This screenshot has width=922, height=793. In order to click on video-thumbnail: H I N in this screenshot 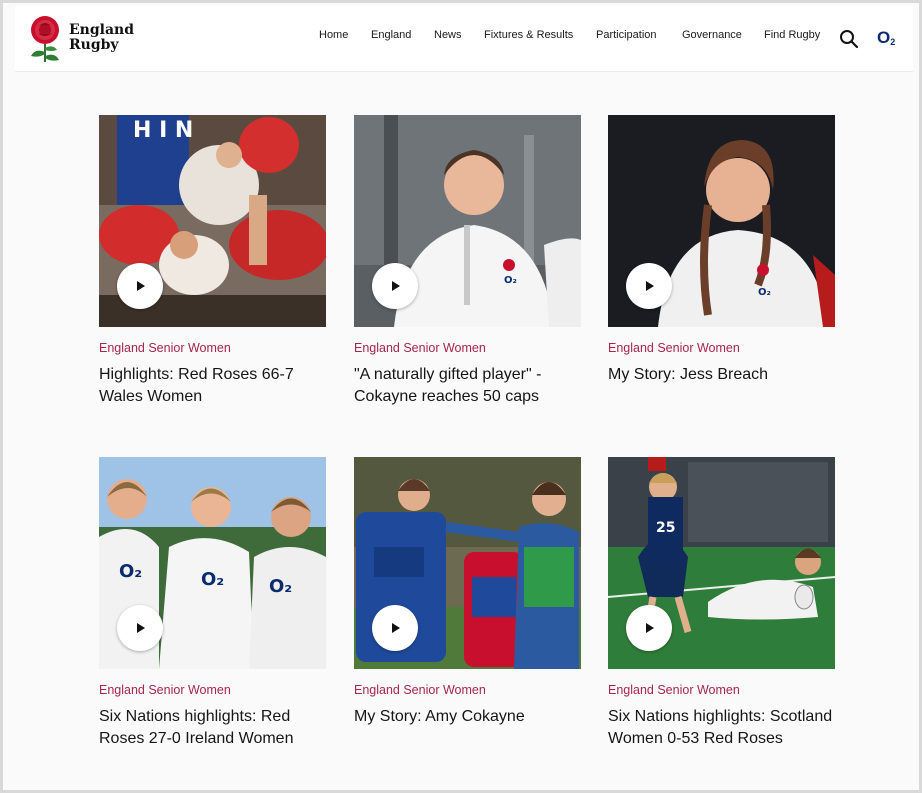, I will do `click(212, 221)`.